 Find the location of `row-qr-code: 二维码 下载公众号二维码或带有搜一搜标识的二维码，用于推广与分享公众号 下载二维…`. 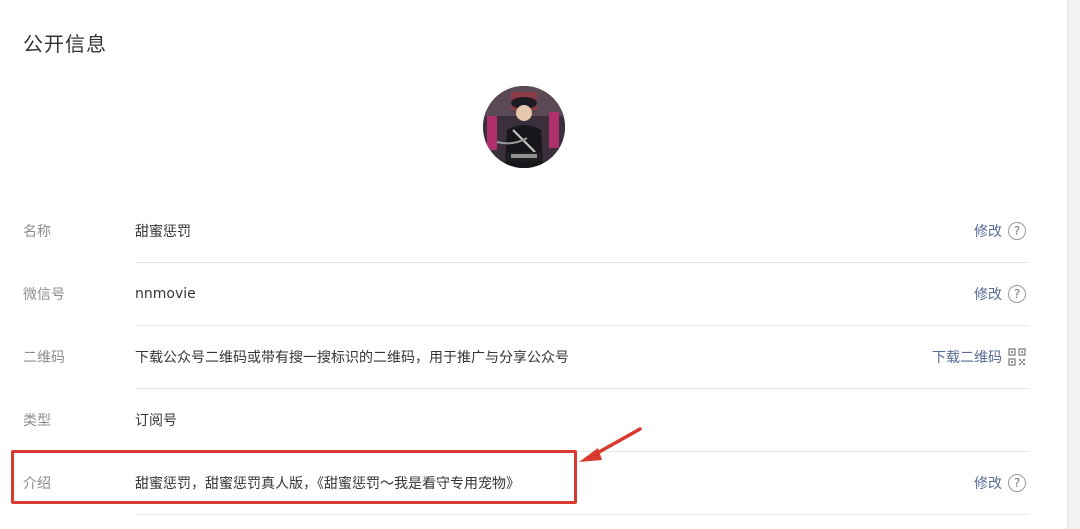

row-qr-code: 二维码 下载公众号二维码或带有搜一搜标识的二维码，用于推广与分享公众号 下载二维… is located at coordinates (515, 357).